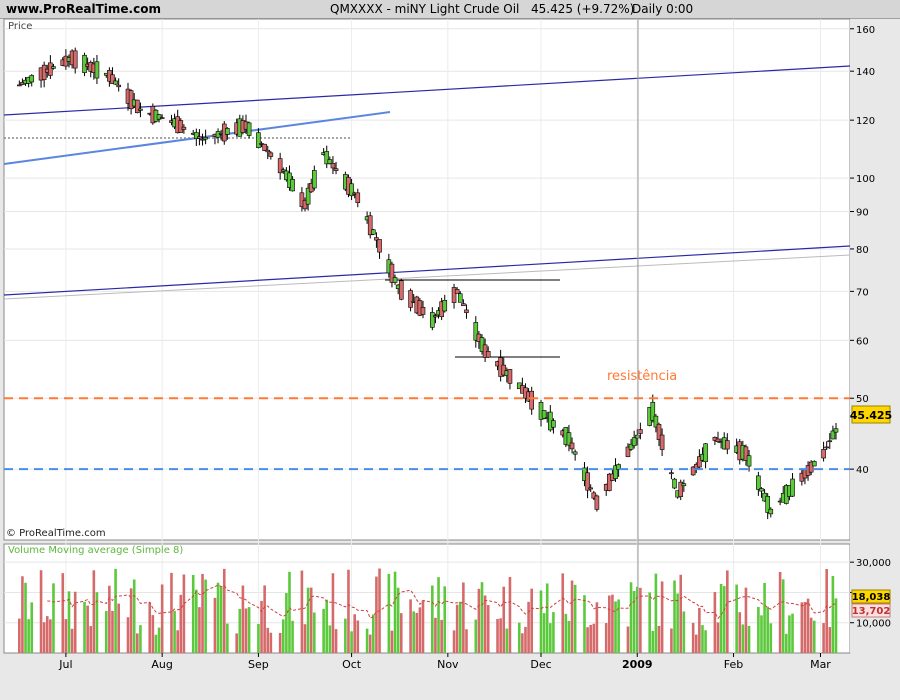  I want to click on volume-tick-label: 30,000, so click(873, 563).